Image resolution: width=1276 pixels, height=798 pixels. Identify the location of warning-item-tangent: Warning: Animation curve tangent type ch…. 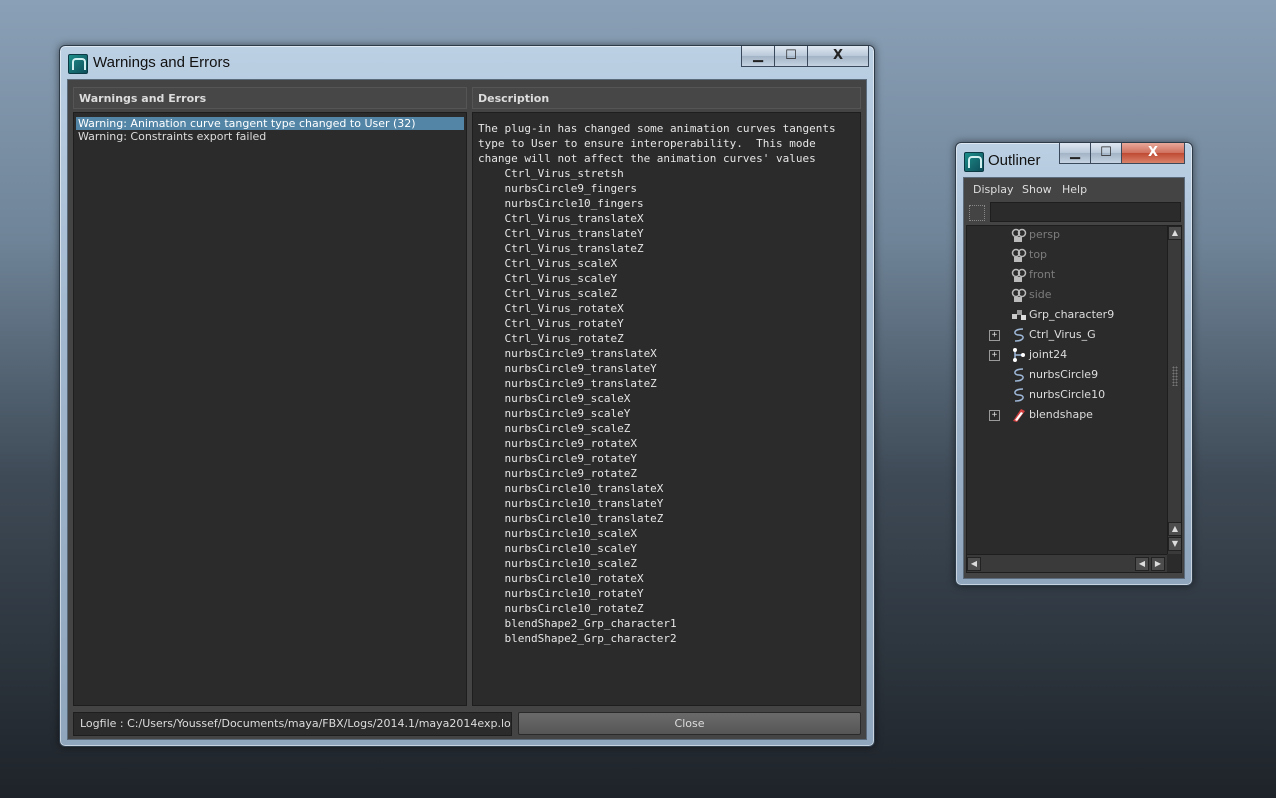
(270, 123).